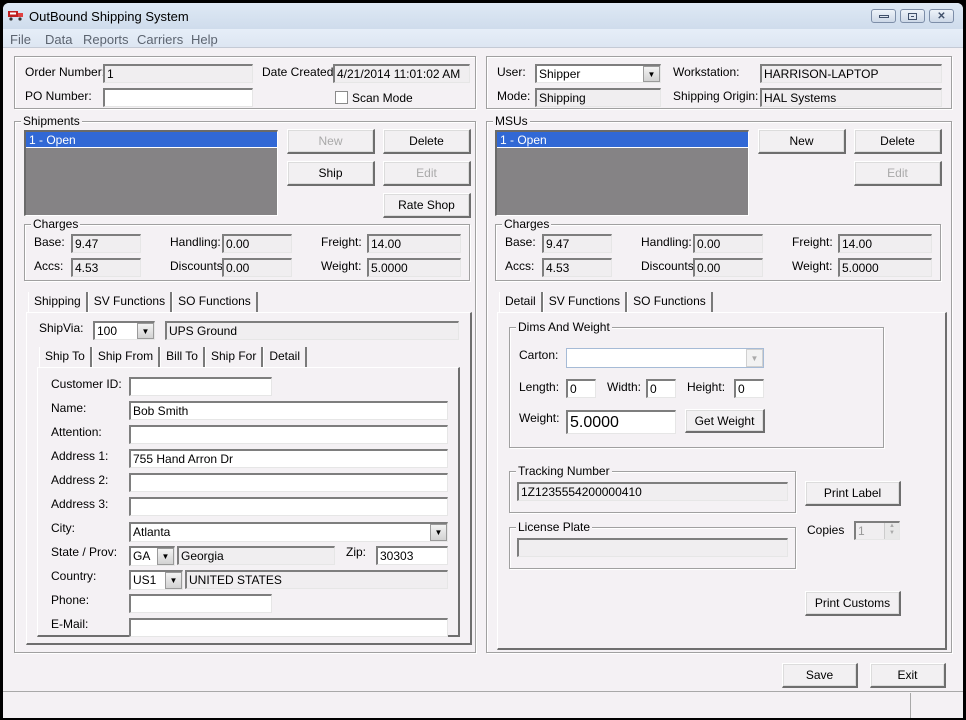 Image resolution: width=966 pixels, height=720 pixels. I want to click on maximize-button, so click(912, 16).